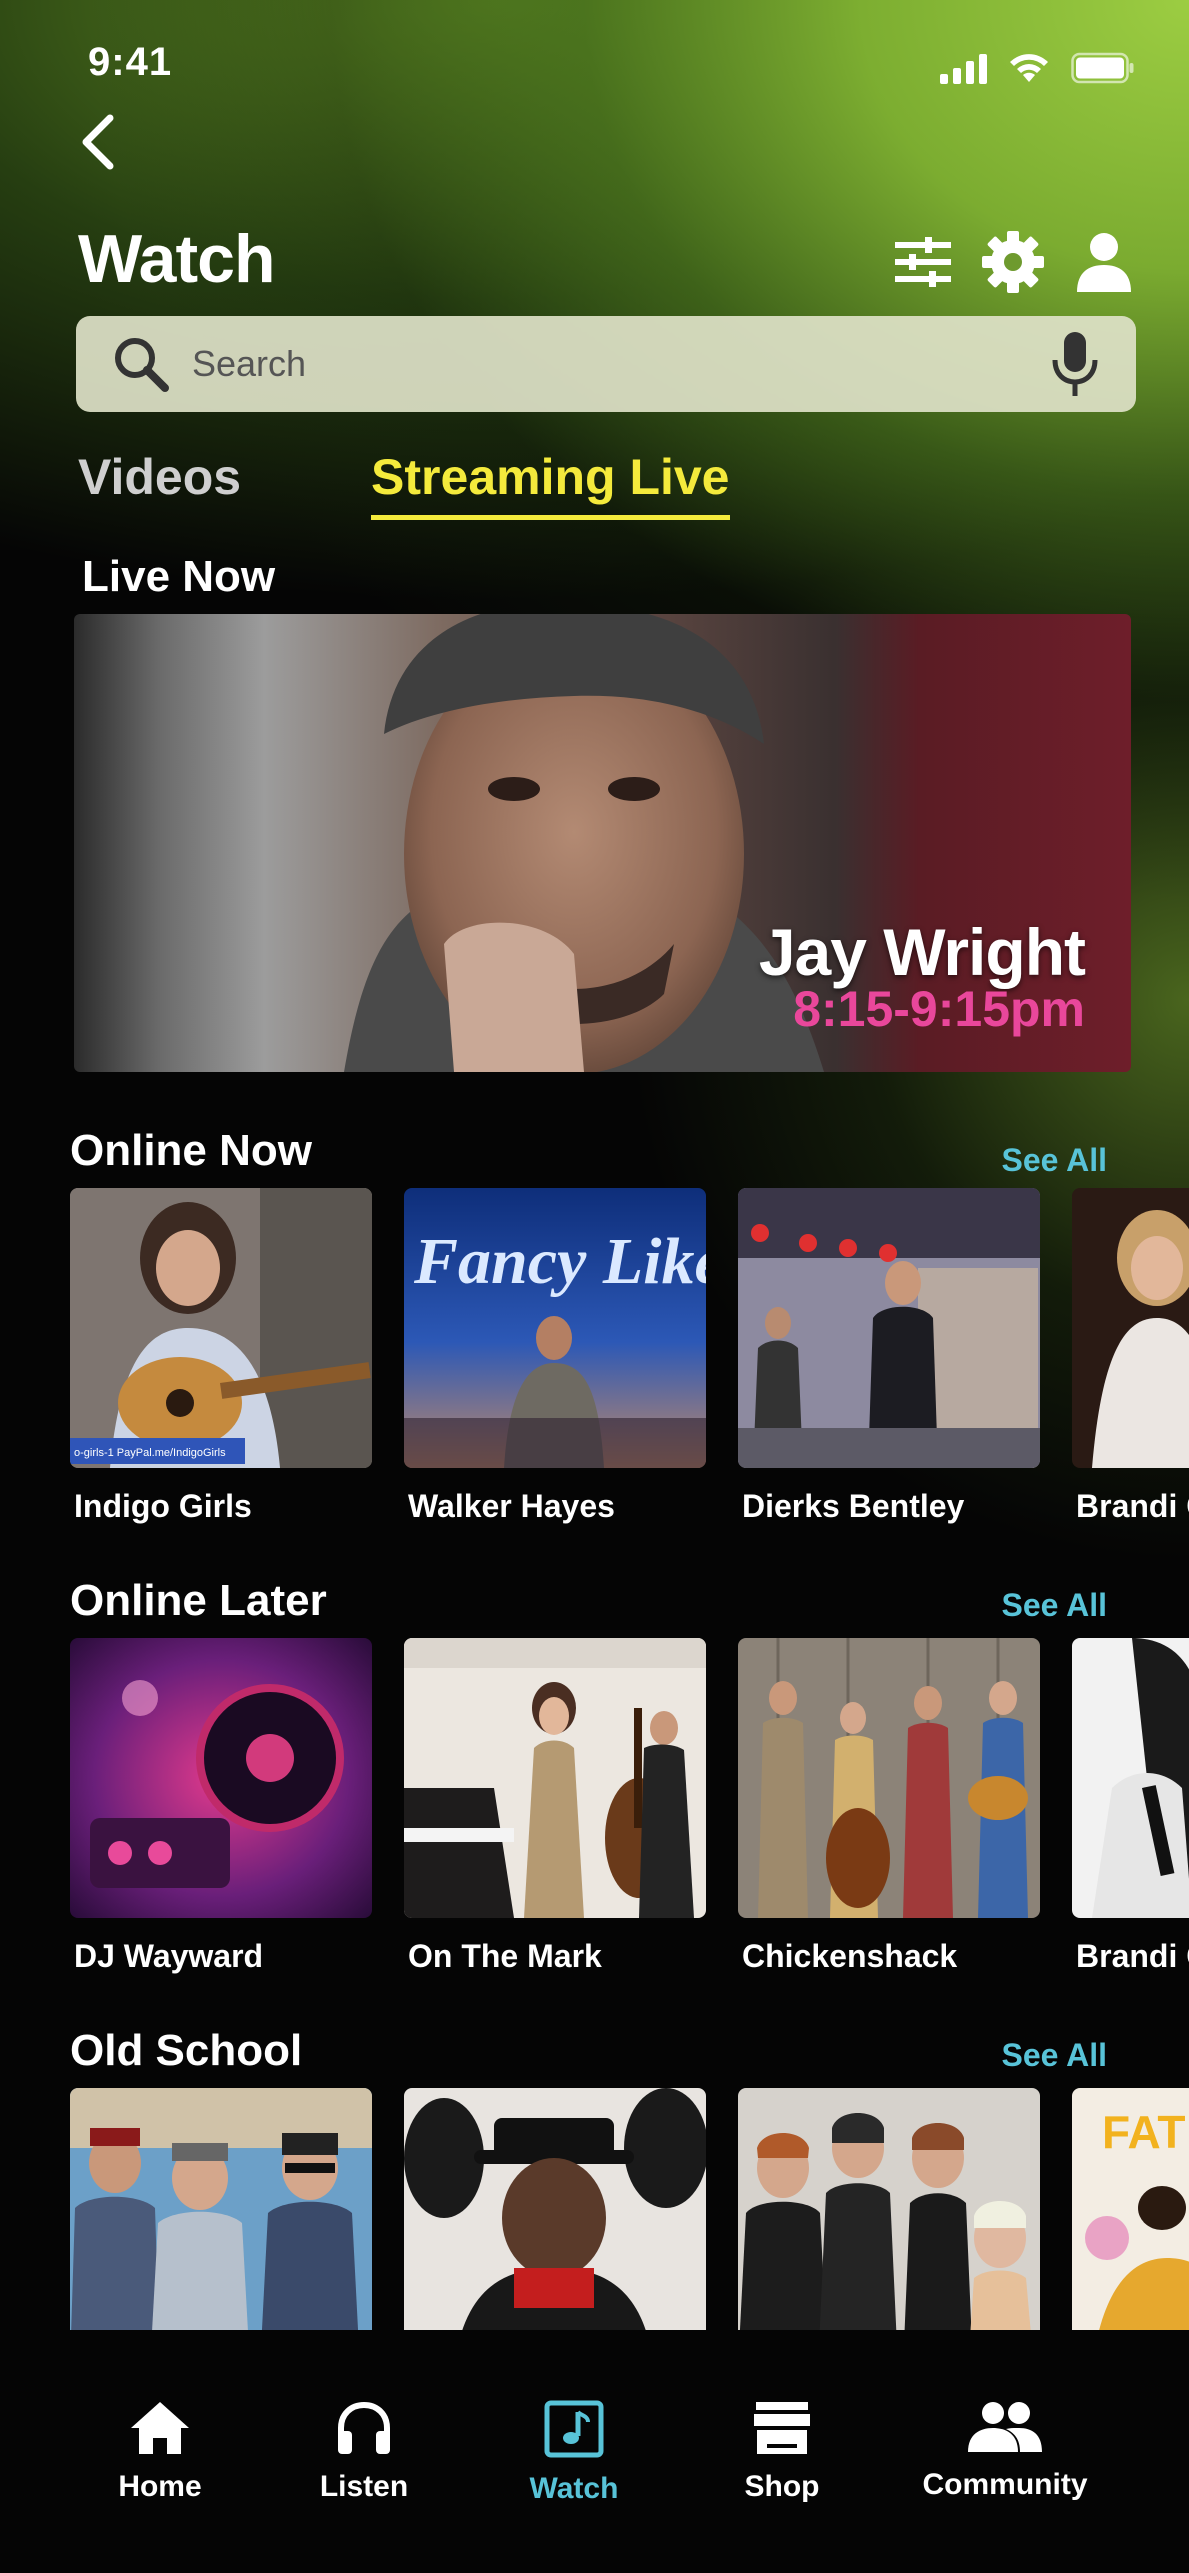 This screenshot has width=1189, height=2573. I want to click on artist-name: Indigo Girls, so click(163, 1506).